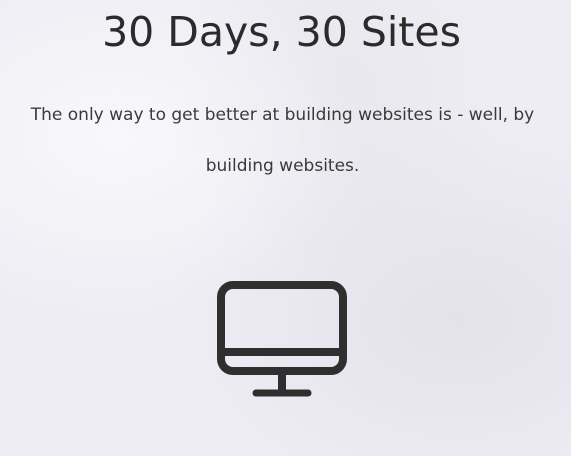  I want to click on desktop-monitor-icon, so click(282, 339).